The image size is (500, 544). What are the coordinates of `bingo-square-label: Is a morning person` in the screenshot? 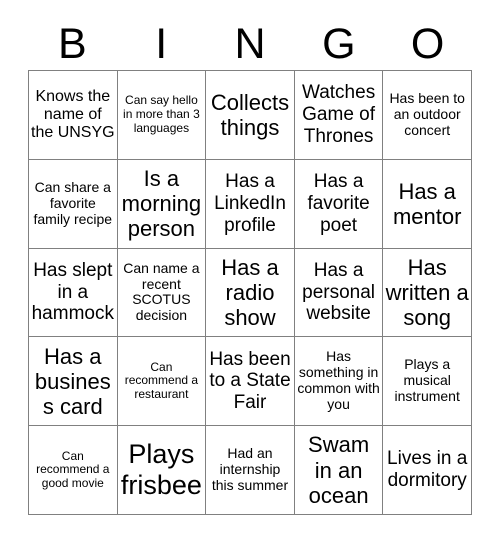 It's located at (161, 204).